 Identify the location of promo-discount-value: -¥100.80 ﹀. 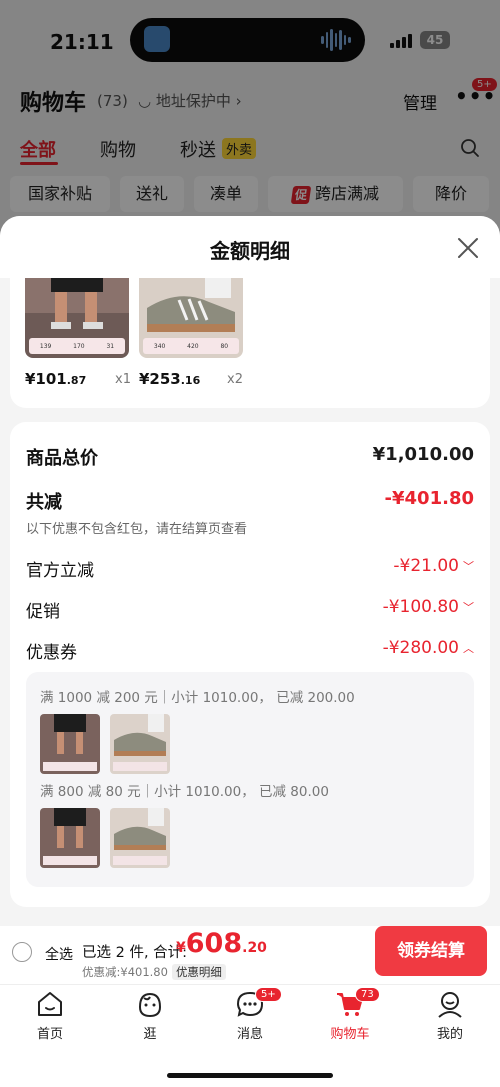
(428, 607).